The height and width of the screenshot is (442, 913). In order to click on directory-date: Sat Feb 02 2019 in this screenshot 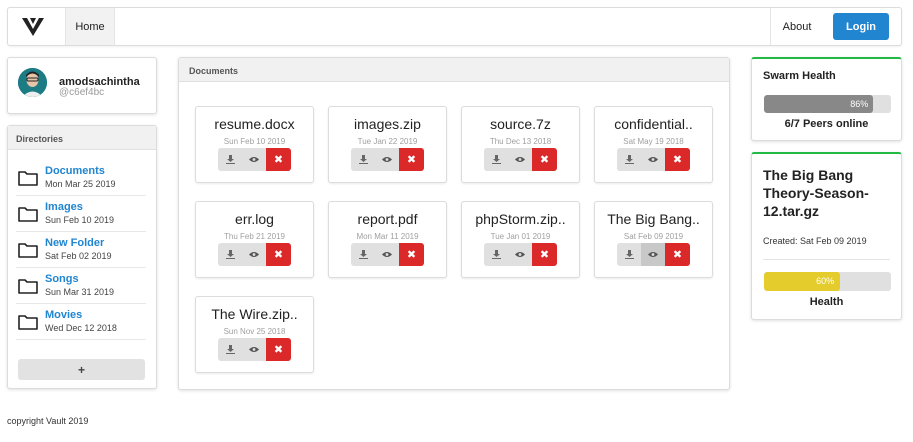, I will do `click(78, 256)`.